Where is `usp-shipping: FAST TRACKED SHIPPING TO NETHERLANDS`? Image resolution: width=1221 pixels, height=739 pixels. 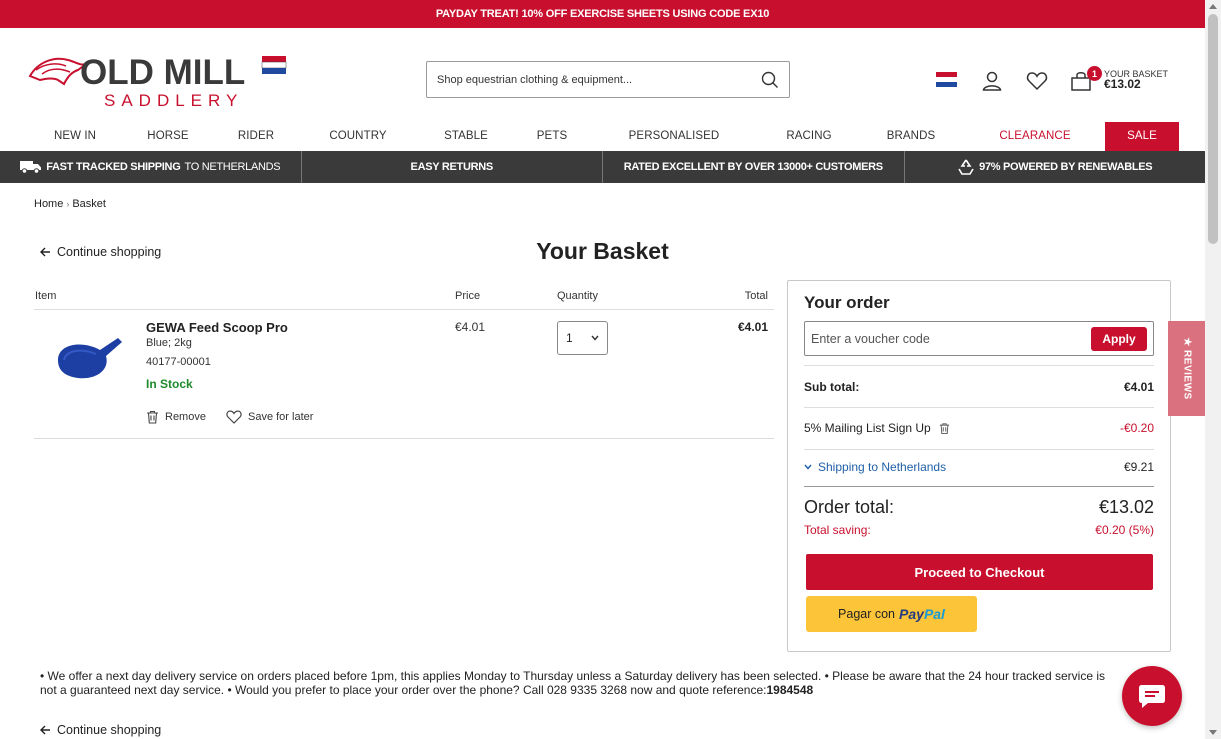
usp-shipping: FAST TRACKED SHIPPING TO NETHERLANDS is located at coordinates (151, 167).